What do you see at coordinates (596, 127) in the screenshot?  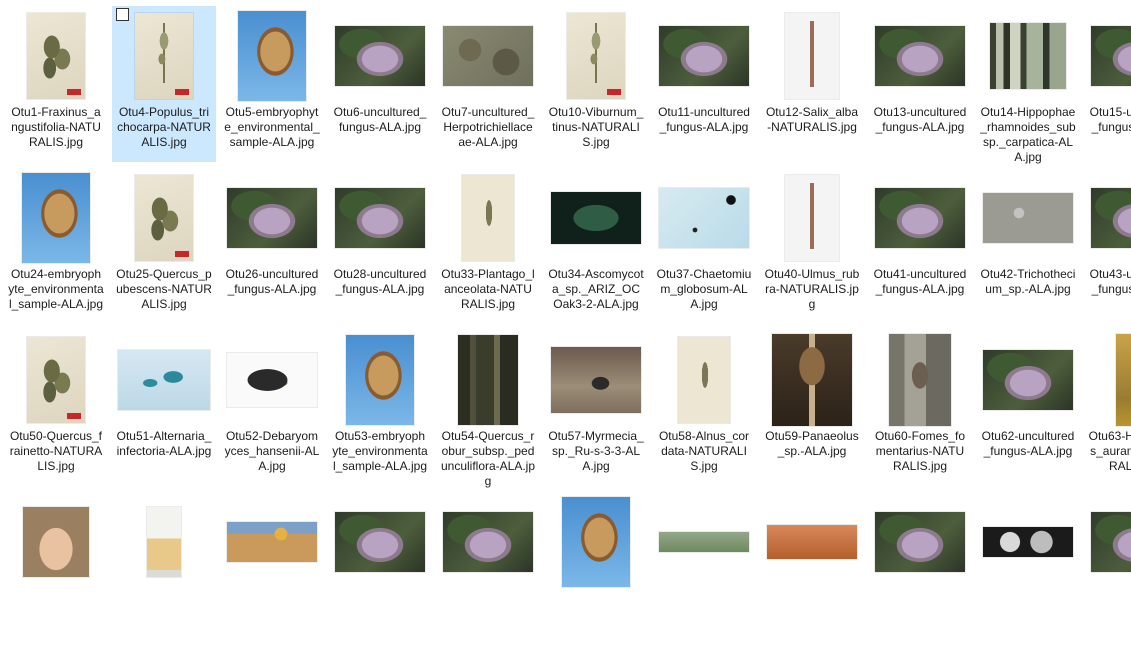 I see `file-name: Otu10-Viburnum_tinus-NATURALIS.jpg` at bounding box center [596, 127].